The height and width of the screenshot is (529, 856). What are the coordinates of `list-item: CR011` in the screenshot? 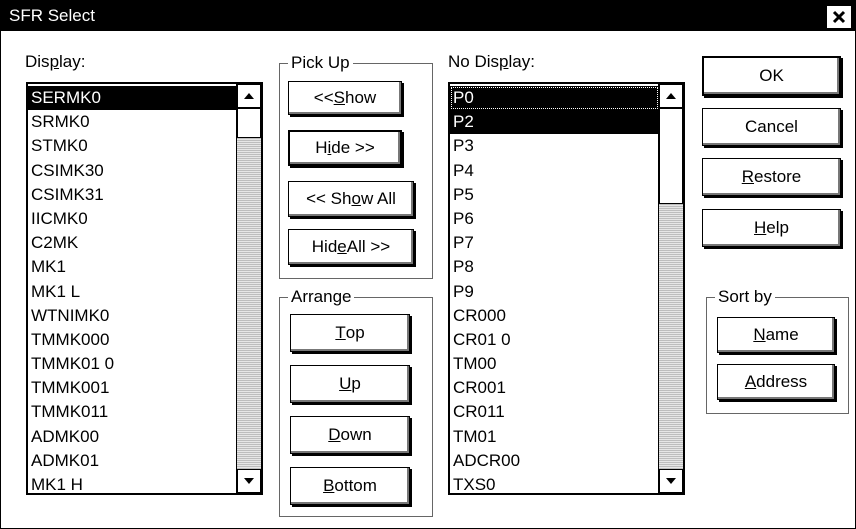 It's located at (554, 412).